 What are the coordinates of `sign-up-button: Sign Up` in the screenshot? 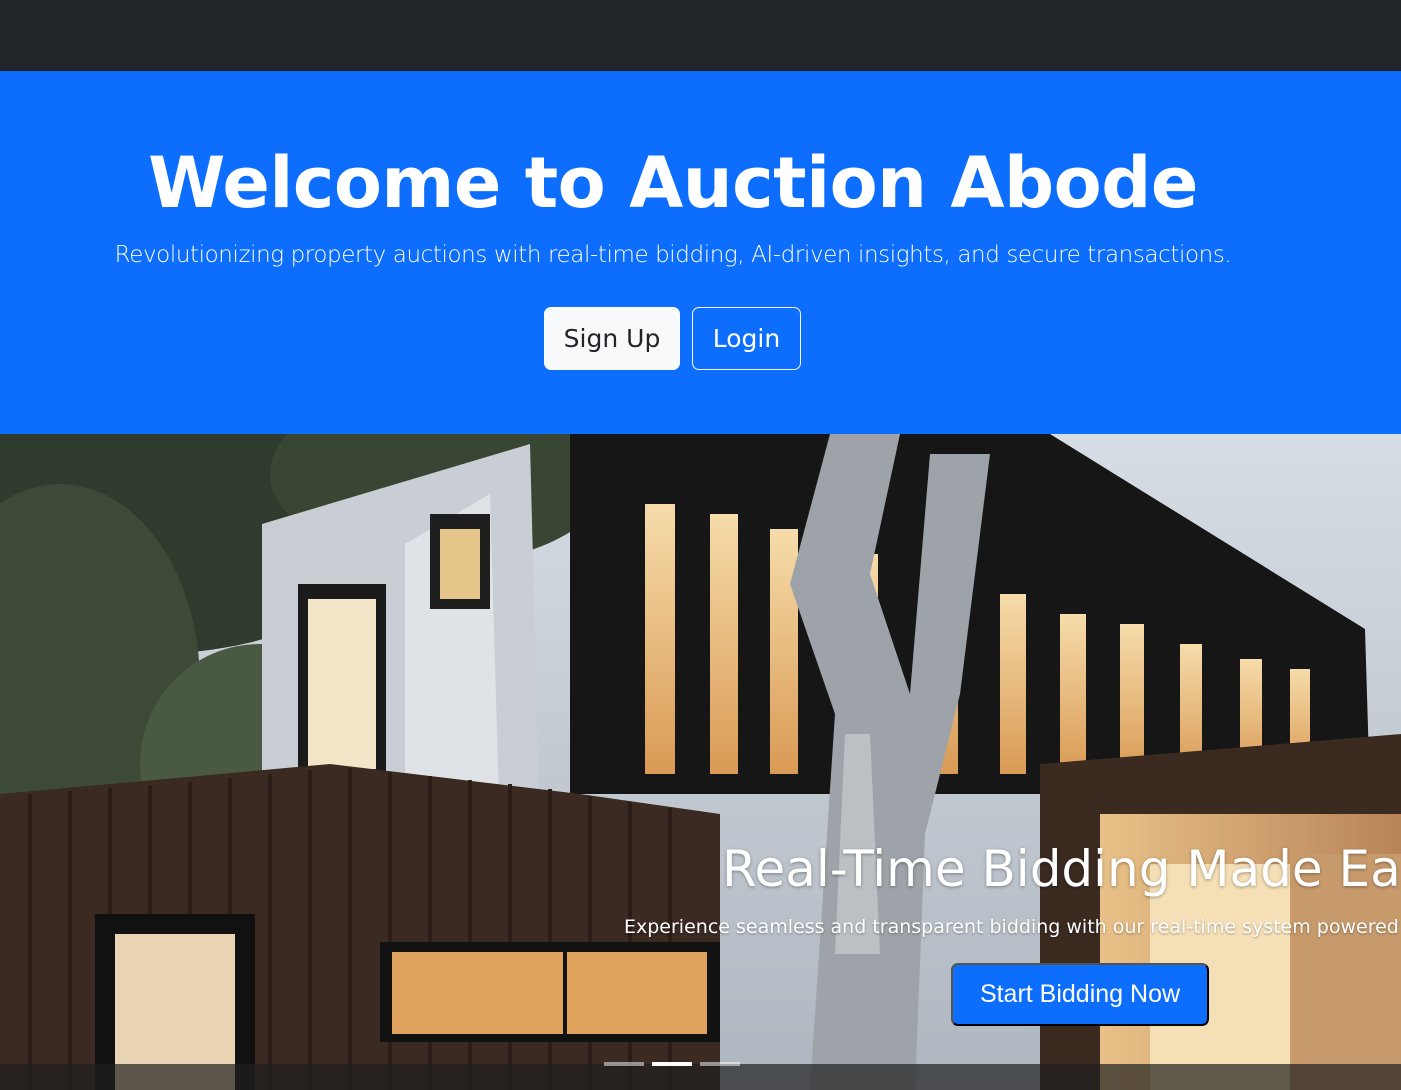 It's located at (612, 338).